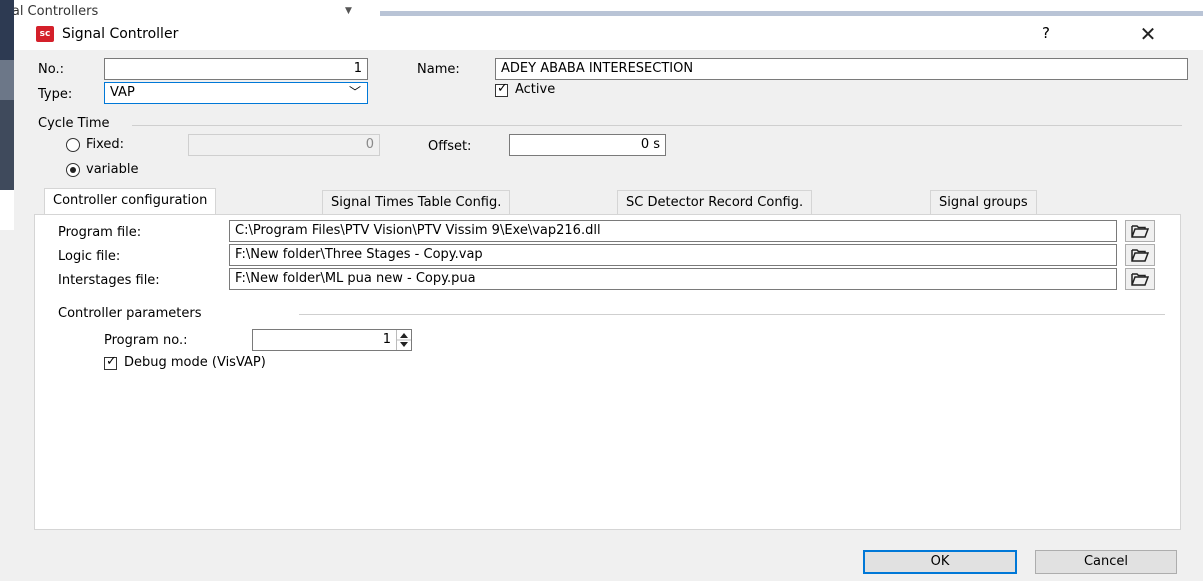  What do you see at coordinates (55, 94) in the screenshot?
I see `type-label: Type:` at bounding box center [55, 94].